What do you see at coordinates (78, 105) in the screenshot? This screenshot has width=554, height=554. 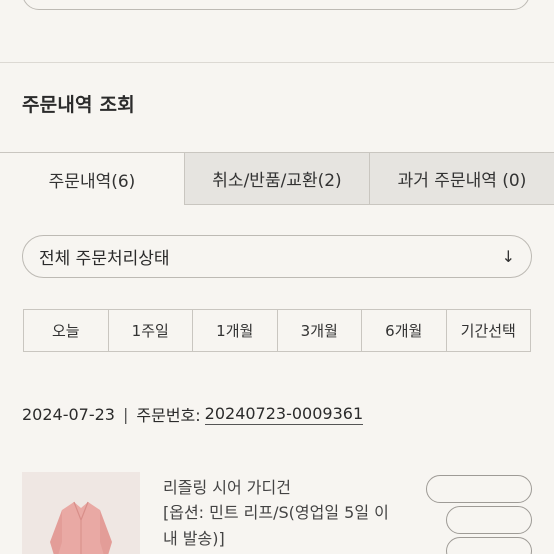 I see `page-title: 주문내역 조회` at bounding box center [78, 105].